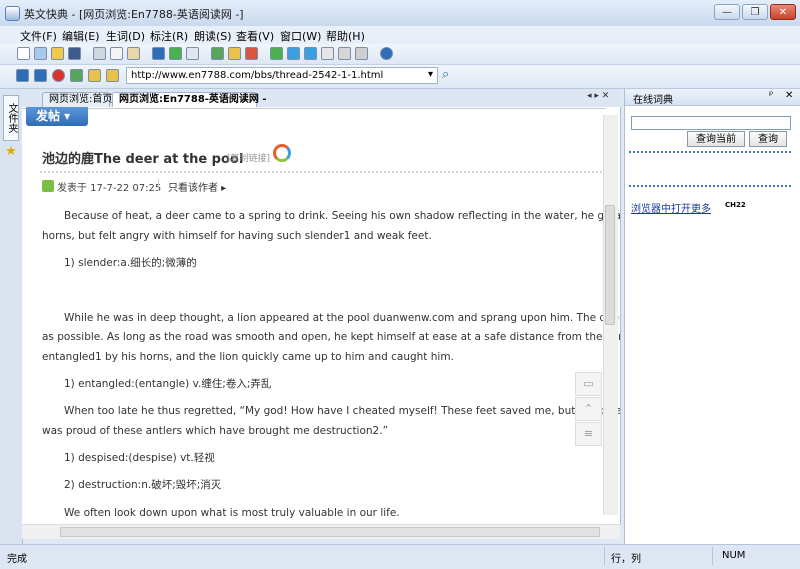  What do you see at coordinates (143, 485) in the screenshot?
I see `paragraph: 2) destruction:n.破坏;毁坏;消灭` at bounding box center [143, 485].